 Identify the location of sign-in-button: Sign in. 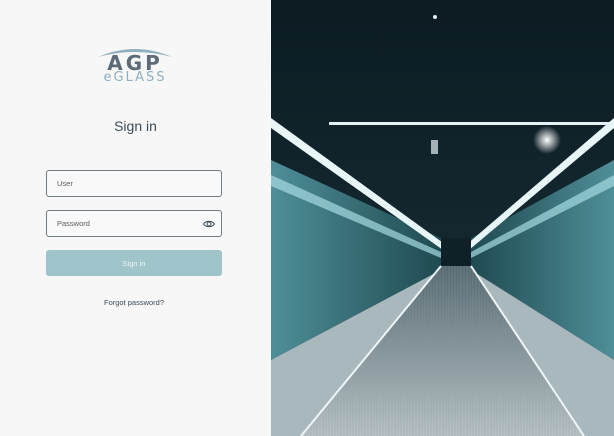
(134, 263).